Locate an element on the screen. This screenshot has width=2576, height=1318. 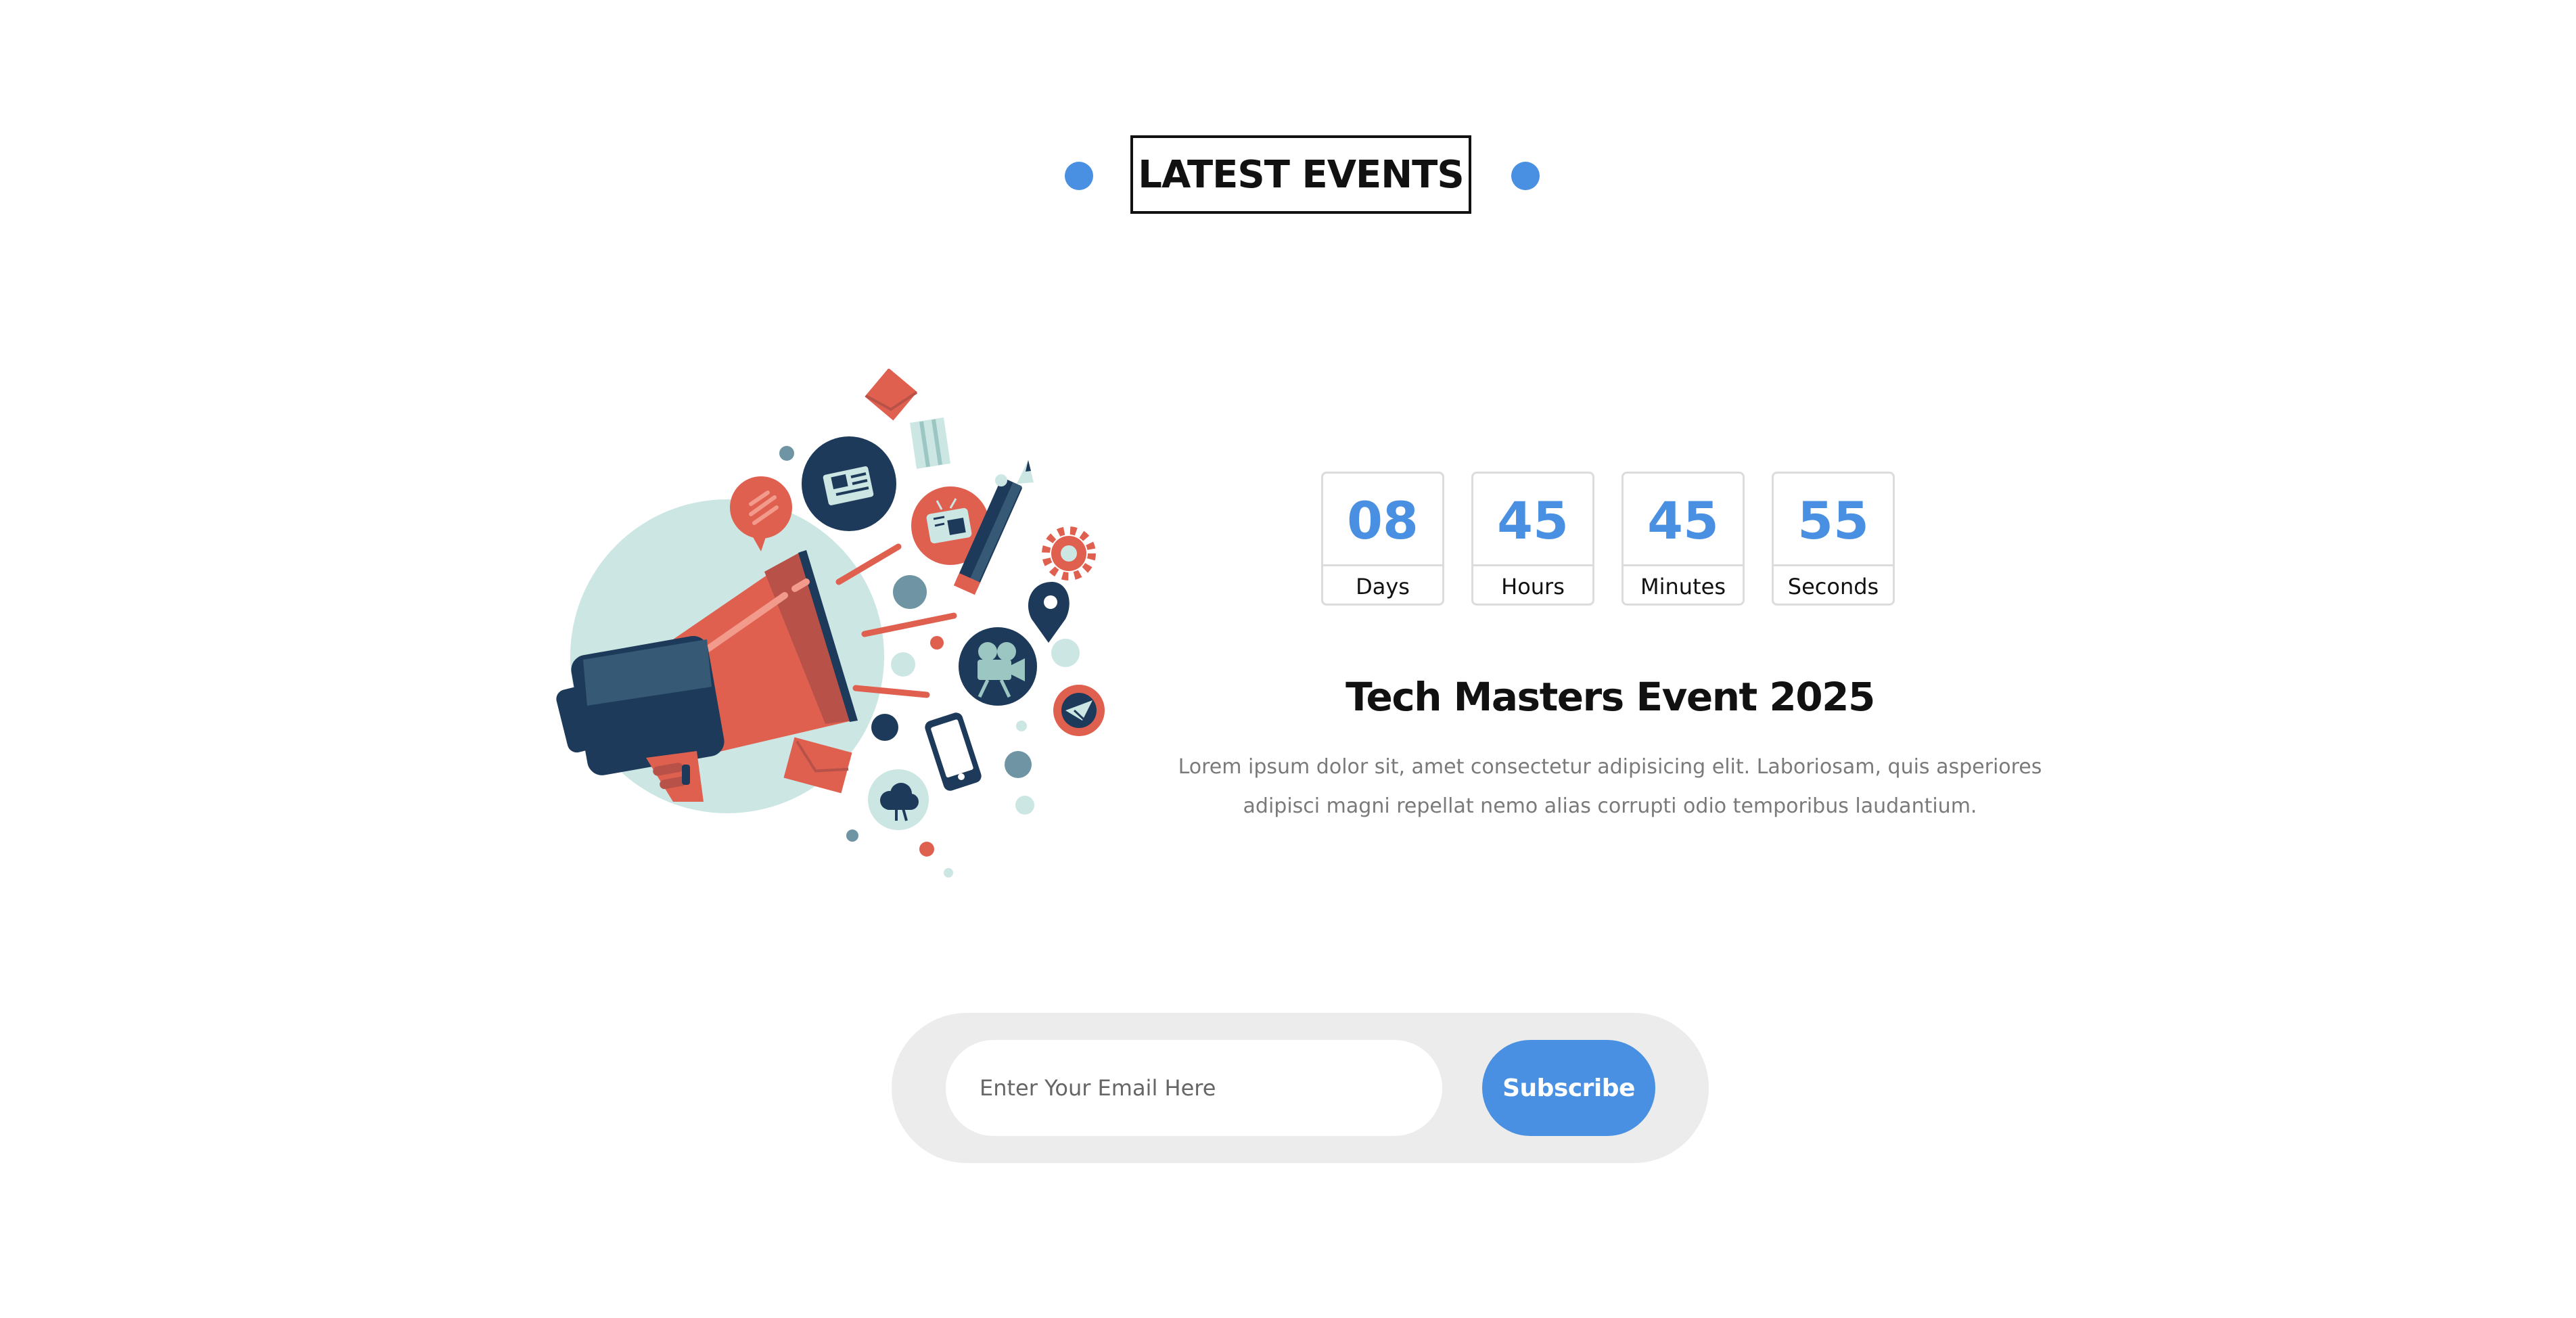
countdown-days: 08 Days is located at coordinates (1382, 539).